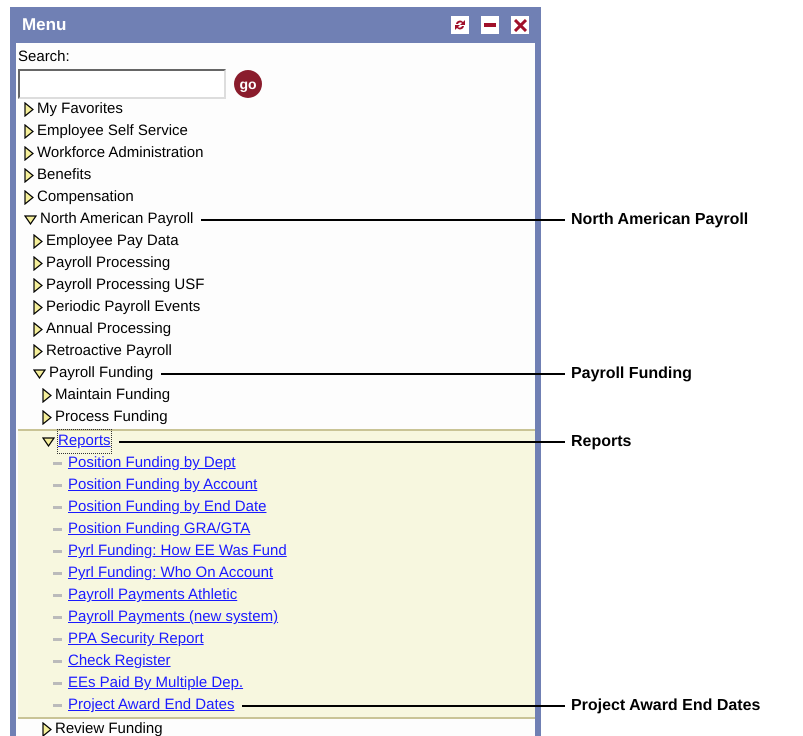 The width and height of the screenshot is (803, 736). Describe the element at coordinates (631, 374) in the screenshot. I see `callout-label: Payroll Funding` at that location.